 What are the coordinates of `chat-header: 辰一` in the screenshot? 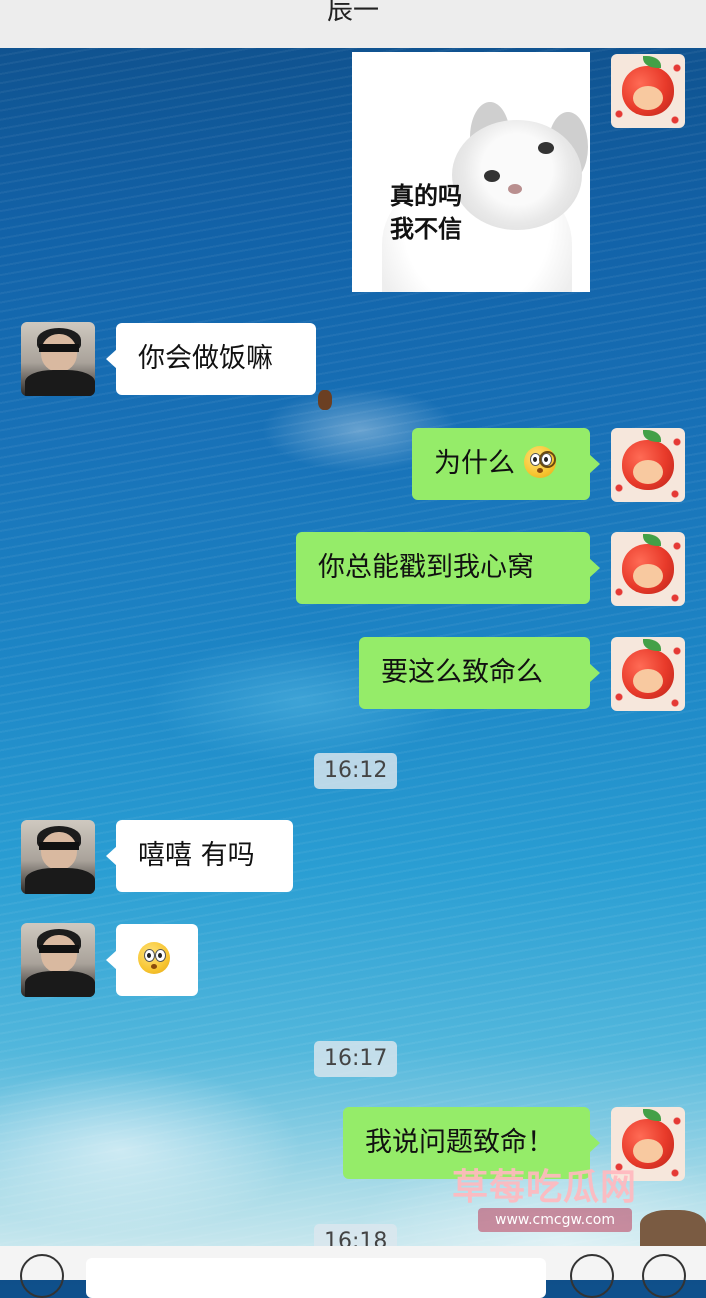 It's located at (353, 24).